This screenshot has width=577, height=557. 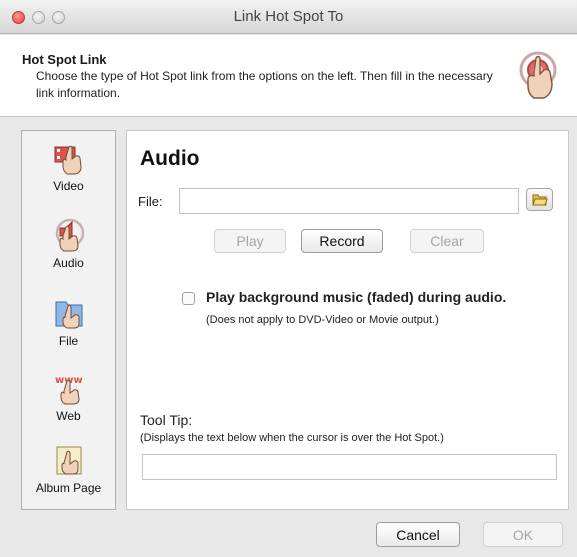 I want to click on file-label: File:, so click(x=150, y=201).